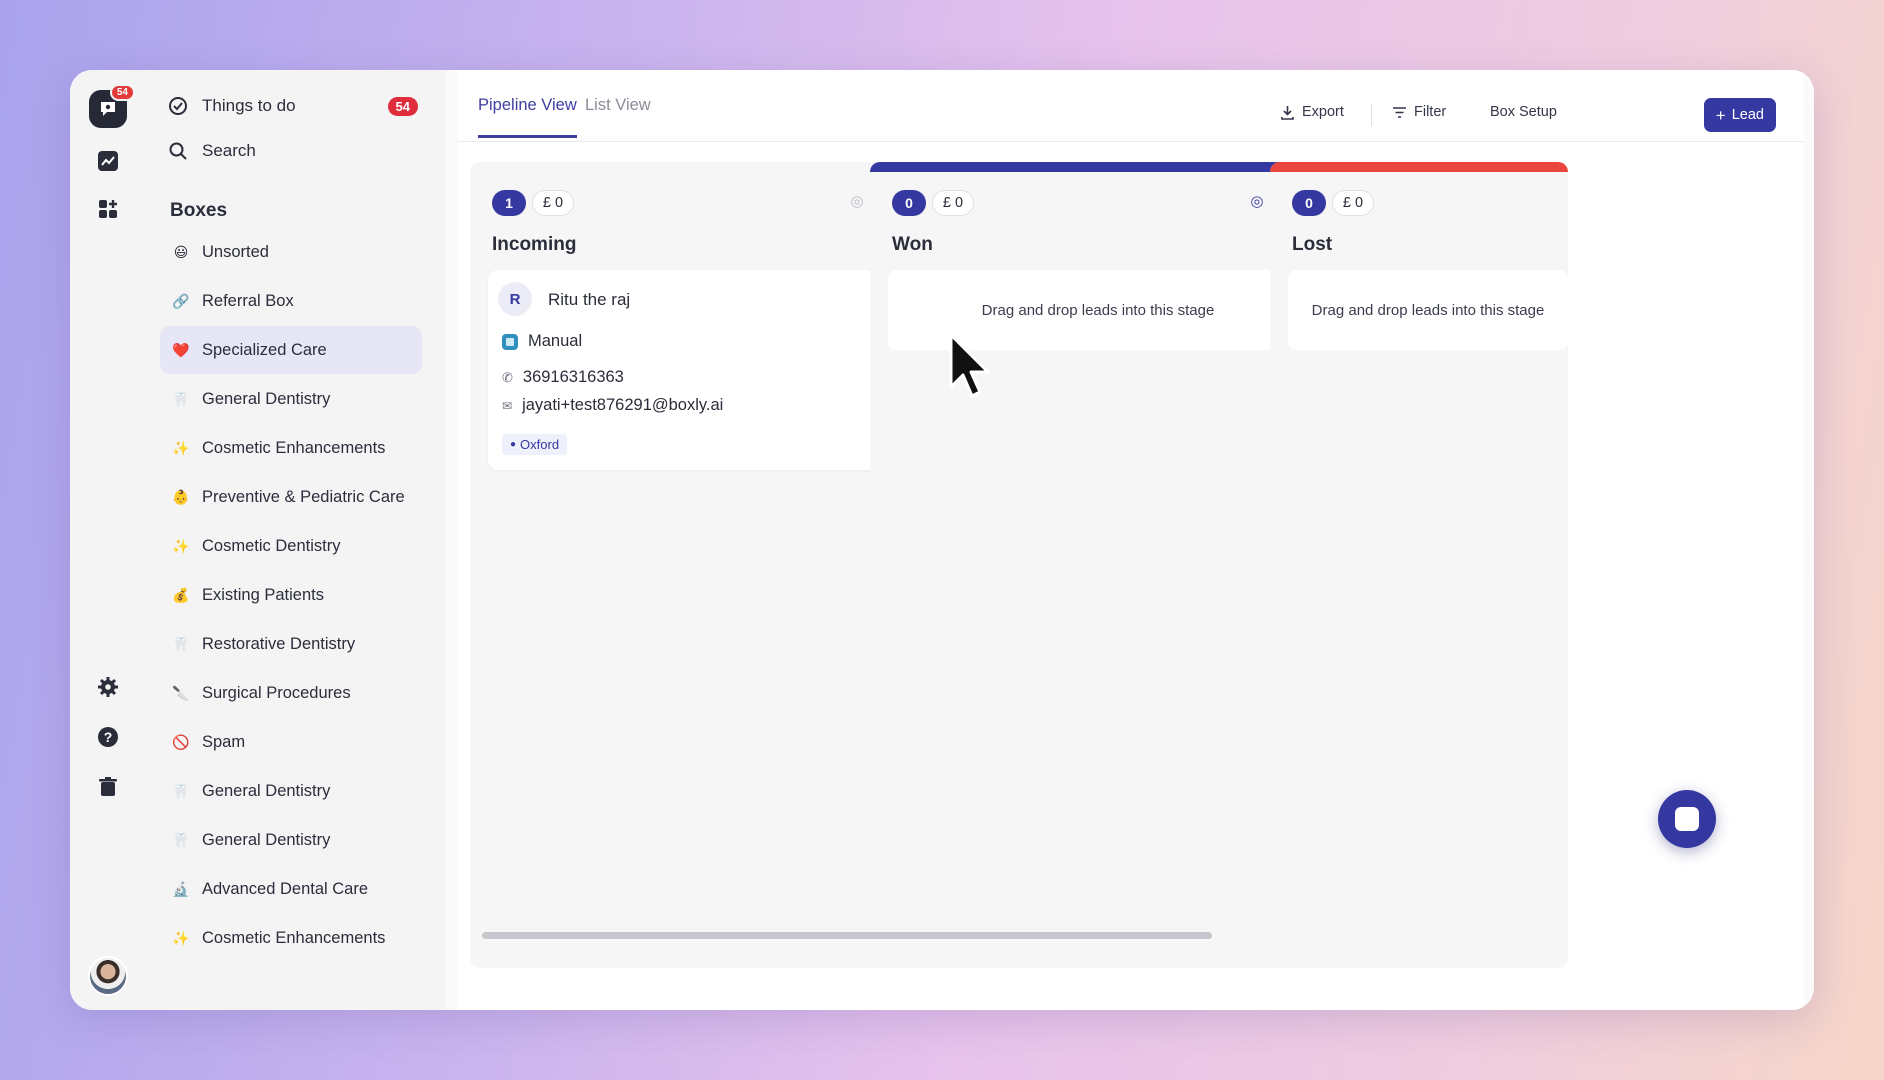 The image size is (1884, 1080). I want to click on sidebar-box-item: ✨ Cosmetic Dentistry, so click(291, 546).